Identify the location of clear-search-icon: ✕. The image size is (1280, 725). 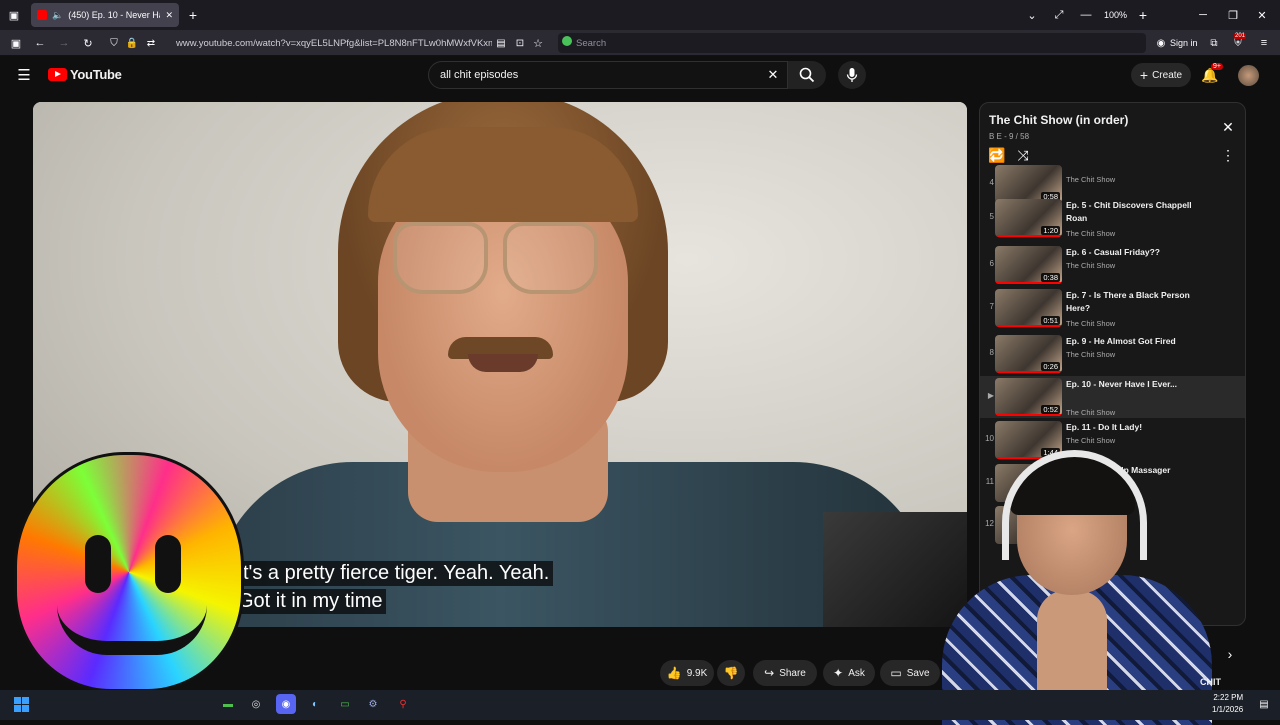
(773, 74).